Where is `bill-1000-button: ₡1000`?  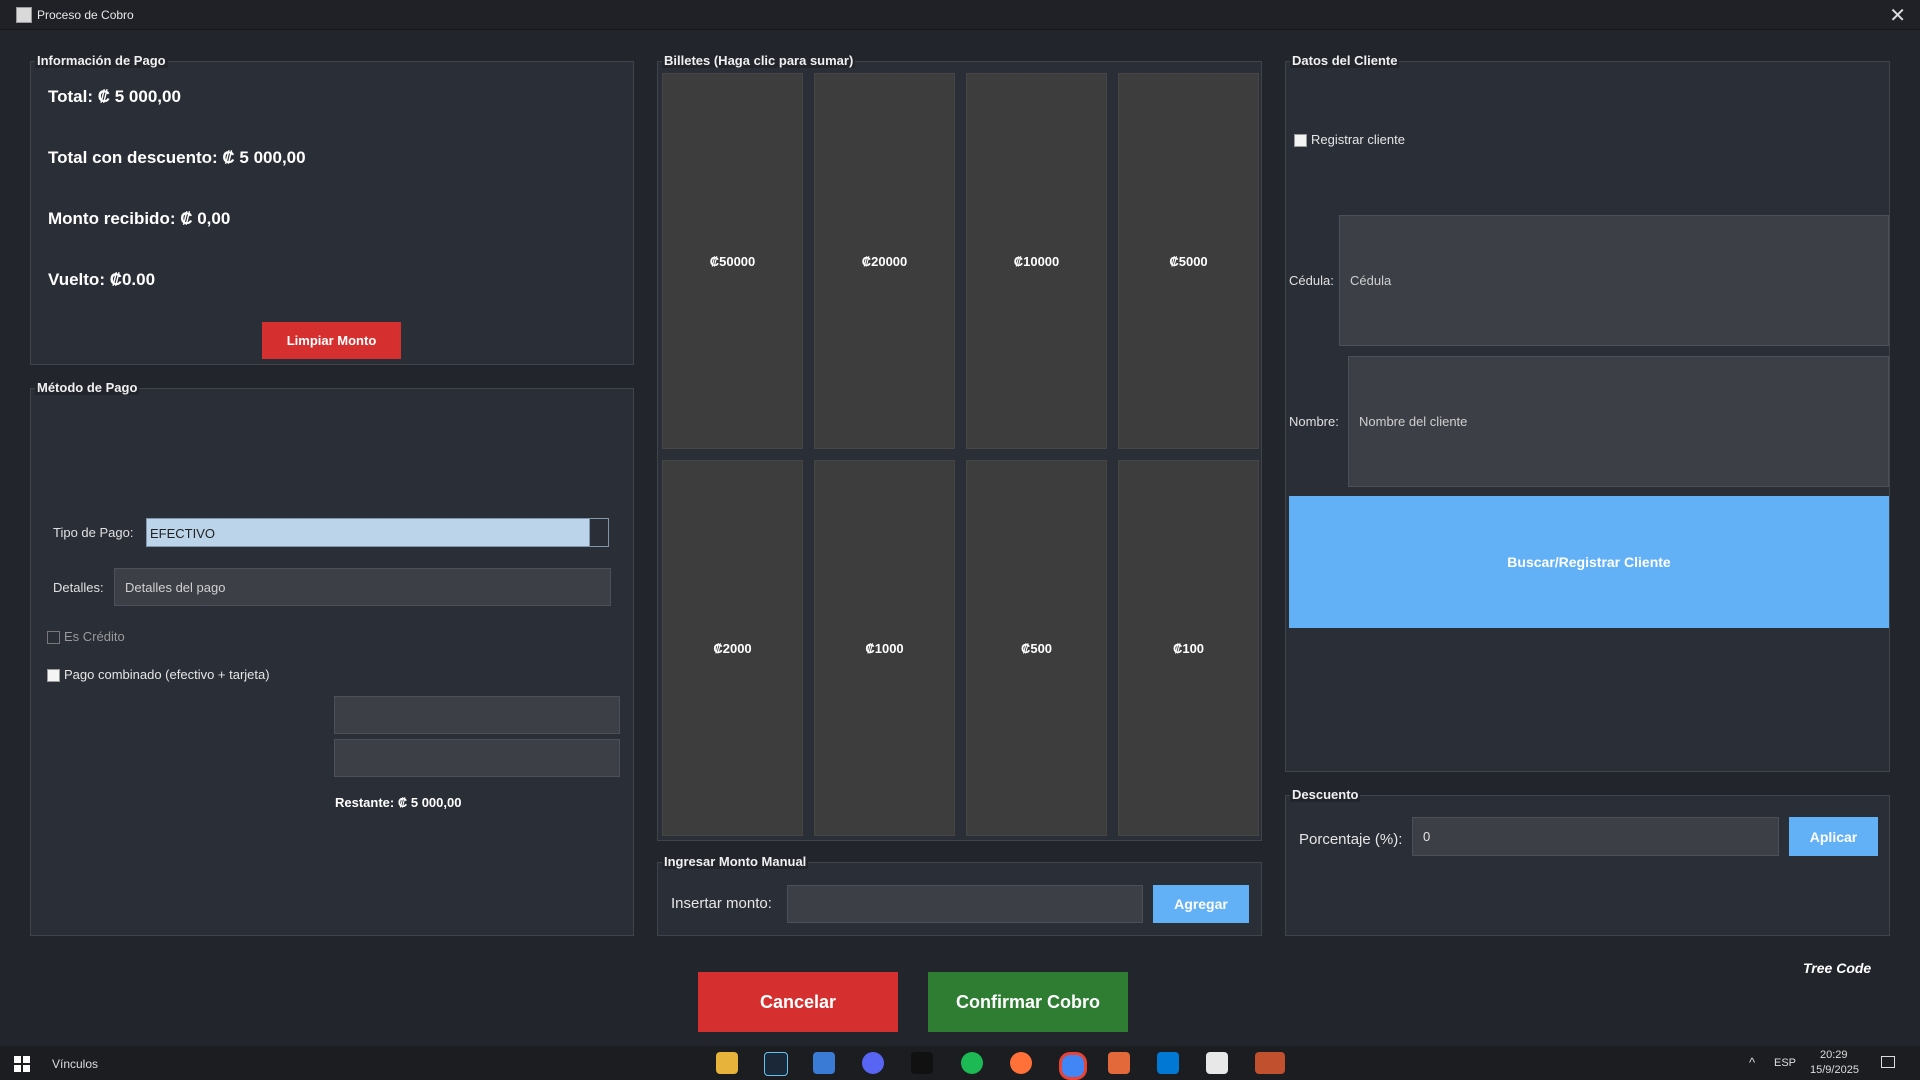
bill-1000-button: ₡1000 is located at coordinates (884, 648).